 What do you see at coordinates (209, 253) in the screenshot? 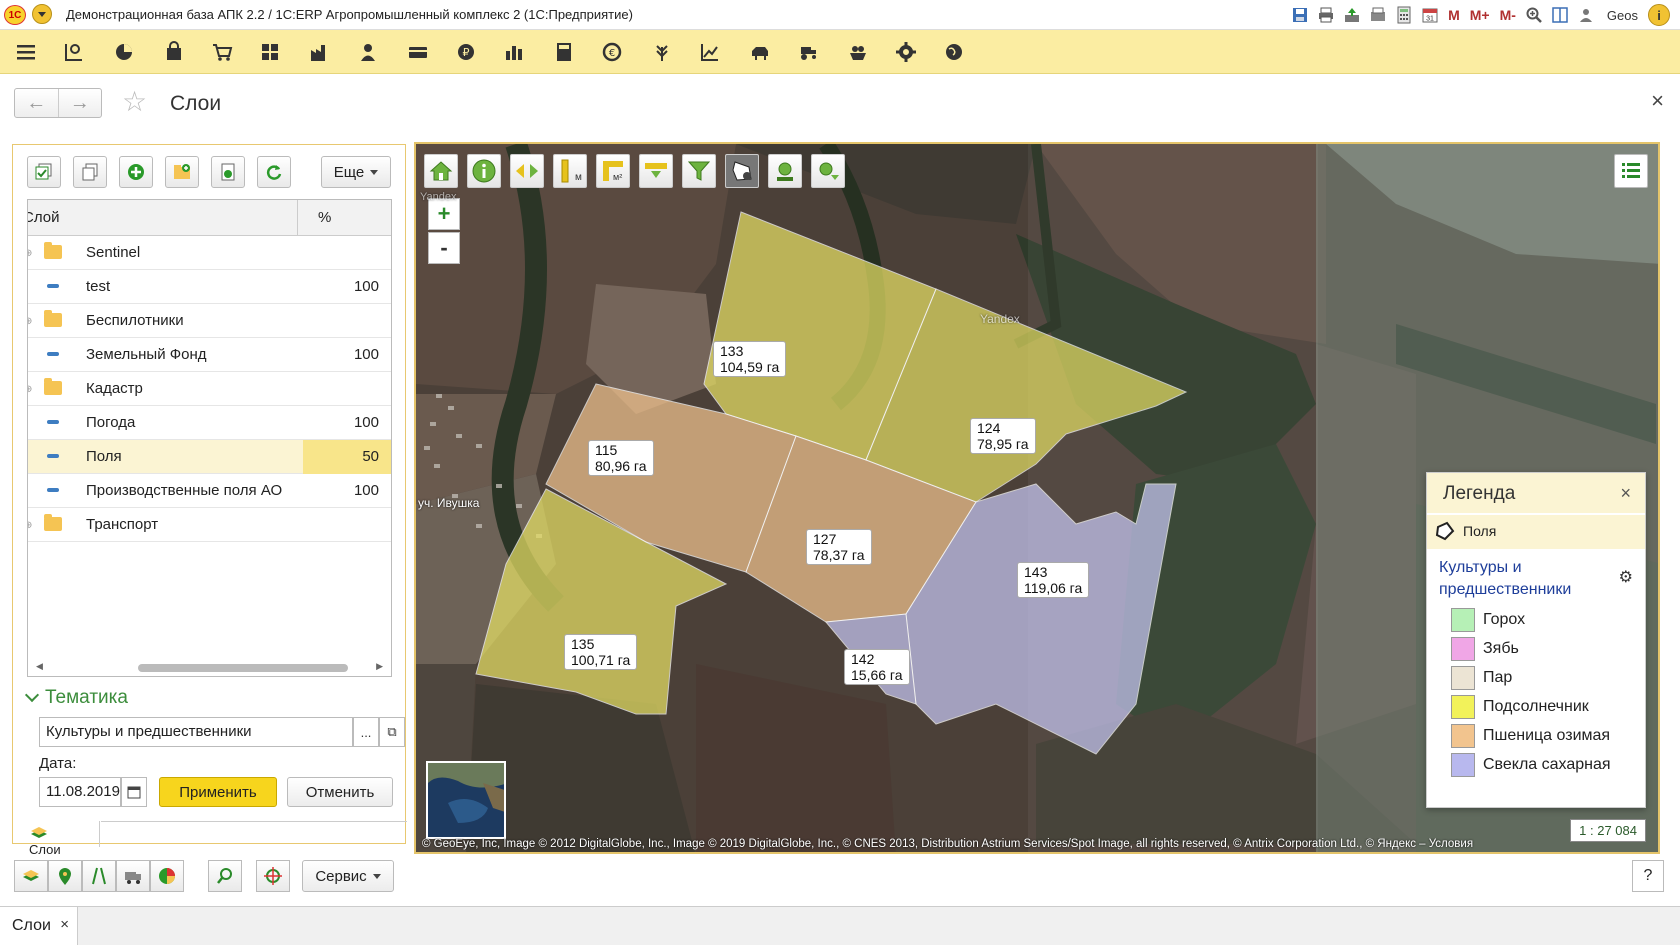
I see `layer-row: ⊕ Sentinel` at bounding box center [209, 253].